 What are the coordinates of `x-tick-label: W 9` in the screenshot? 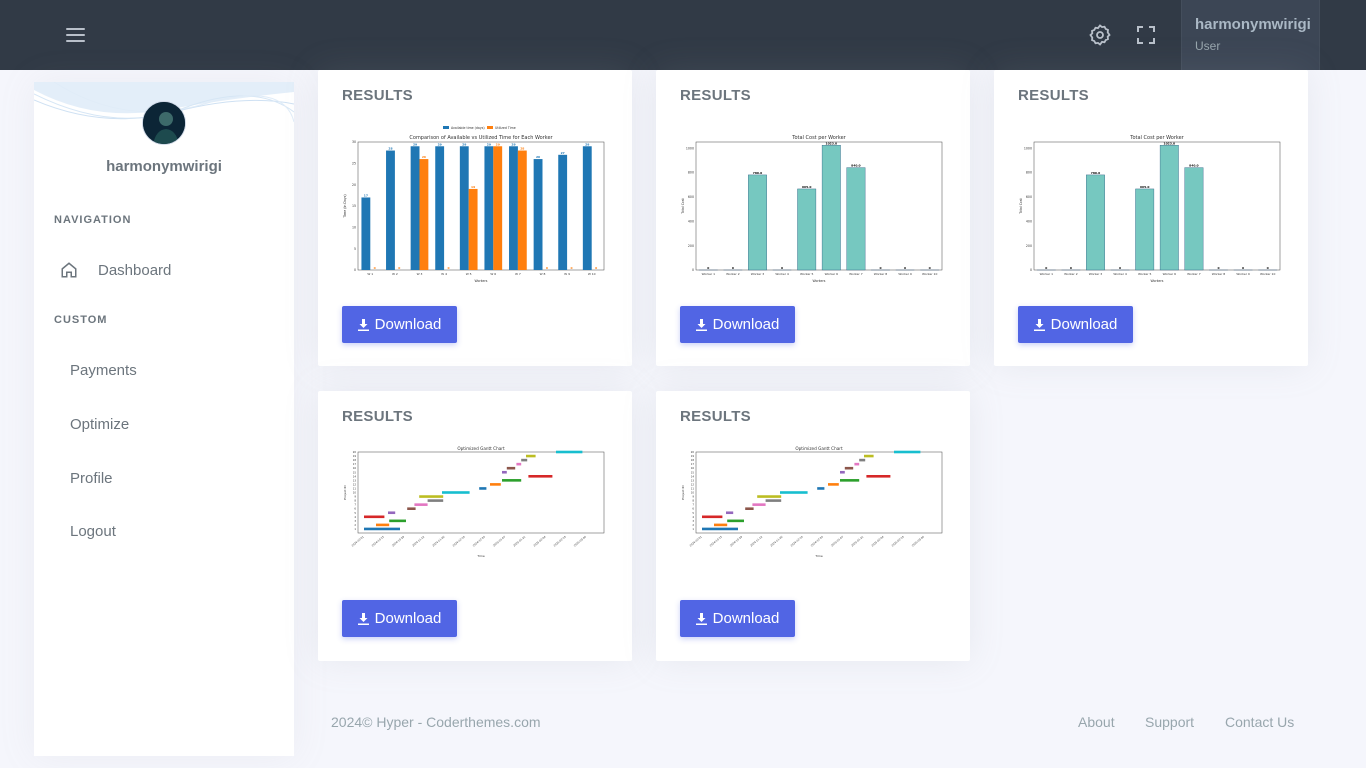 It's located at (567, 274).